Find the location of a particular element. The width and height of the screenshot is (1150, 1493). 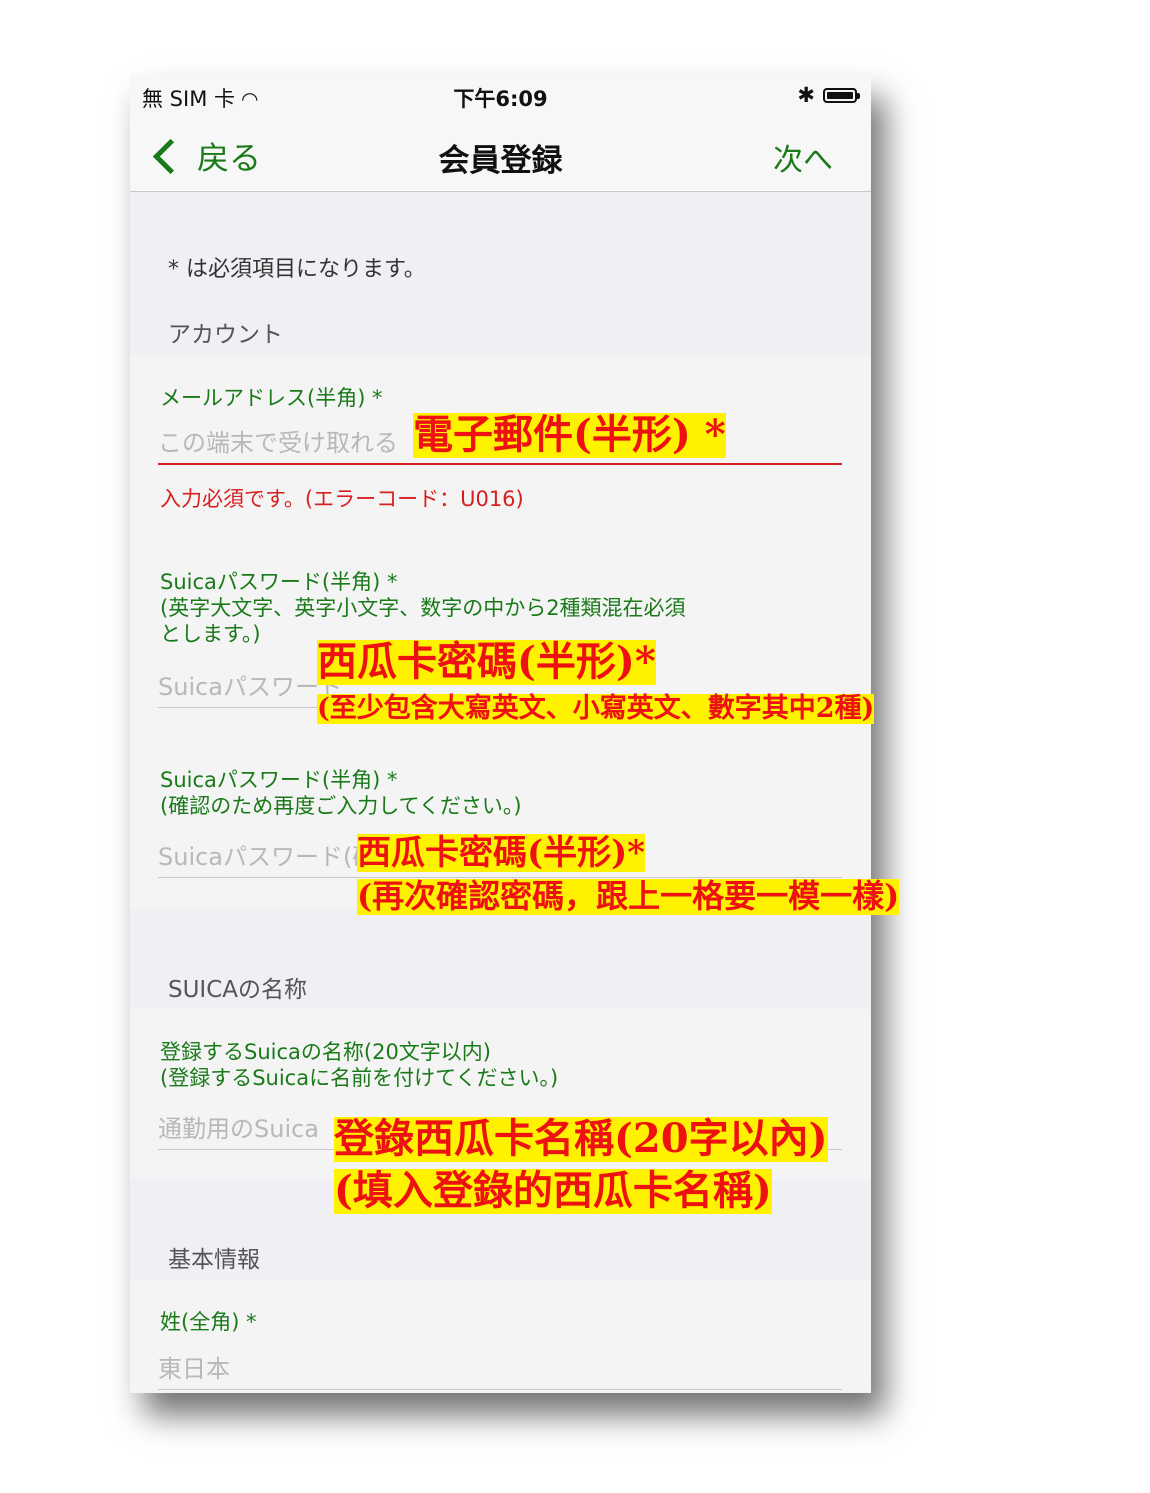

status-bar: 無 SIM 卡 ◠ 下午6:09 ✱ is located at coordinates (500, 97).